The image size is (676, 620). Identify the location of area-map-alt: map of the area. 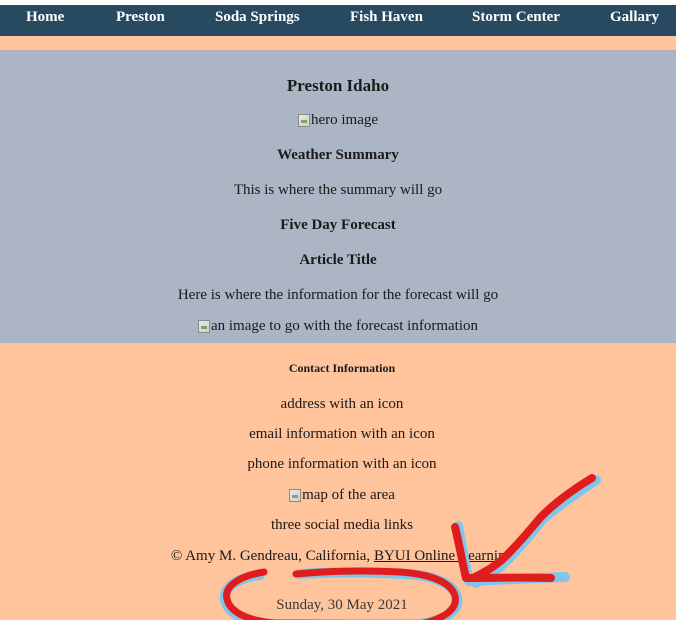
(348, 495).